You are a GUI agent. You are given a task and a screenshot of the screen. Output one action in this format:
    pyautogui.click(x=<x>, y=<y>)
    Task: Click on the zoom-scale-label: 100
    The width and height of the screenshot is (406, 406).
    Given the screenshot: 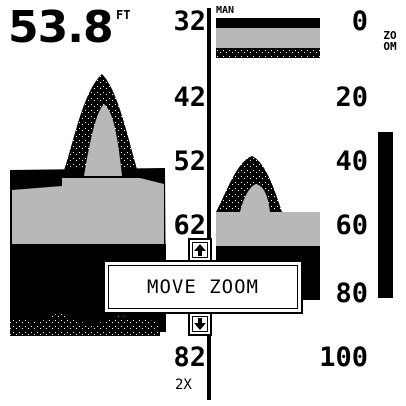 What is the action you would take?
    pyautogui.click(x=343, y=357)
    